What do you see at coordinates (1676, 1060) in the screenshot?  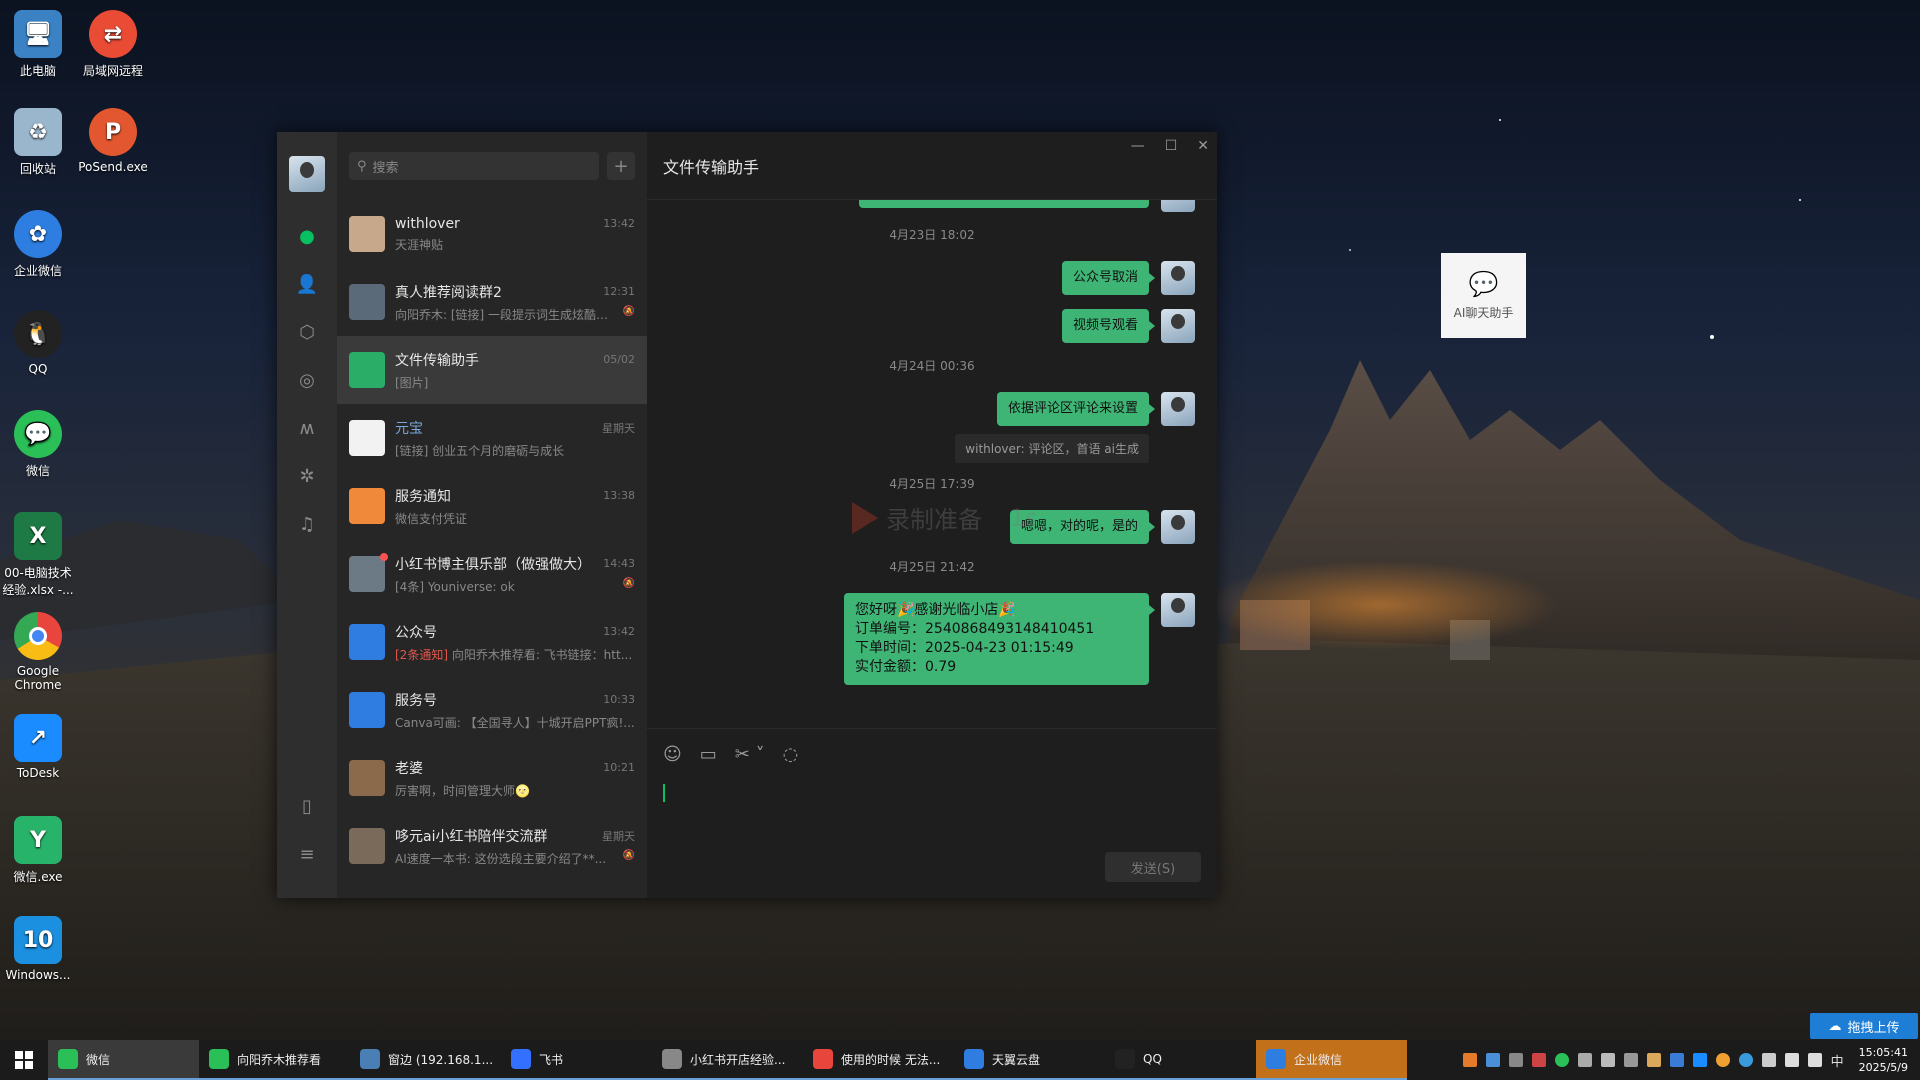 I see `tray-bluetooth-icon` at bounding box center [1676, 1060].